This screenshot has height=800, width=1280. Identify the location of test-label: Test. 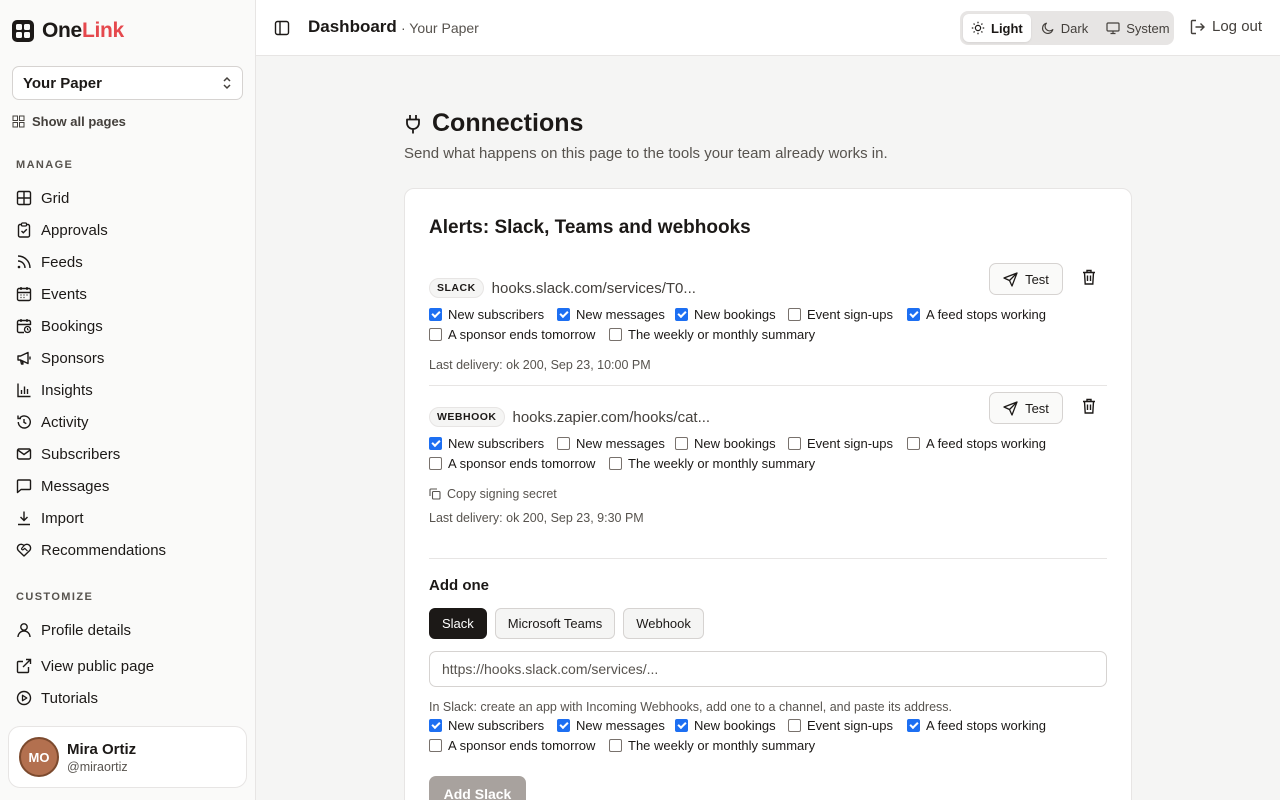
(1037, 408).